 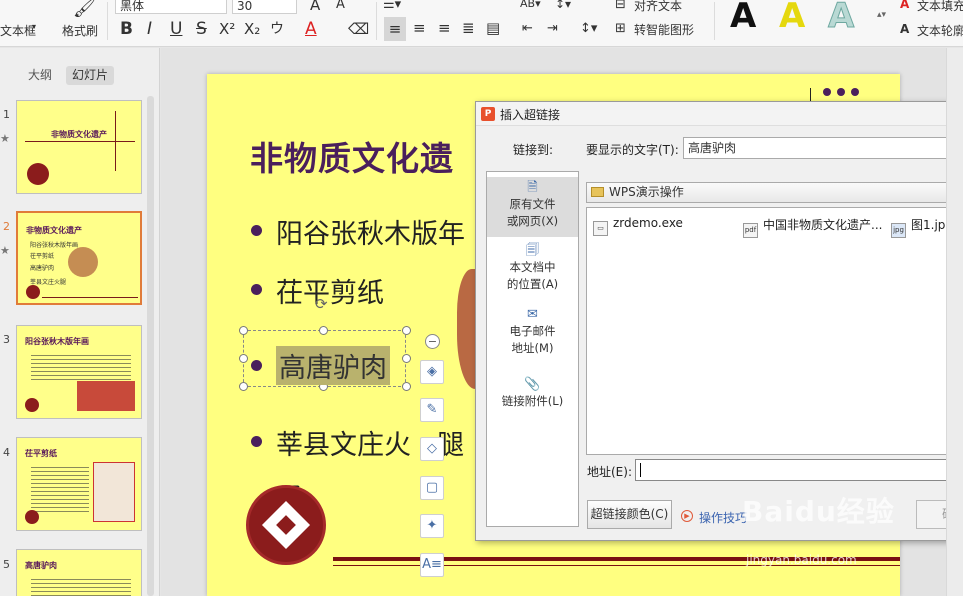 What do you see at coordinates (922, 227) in the screenshot?
I see `file-item: jpg 图1.jpg` at bounding box center [922, 227].